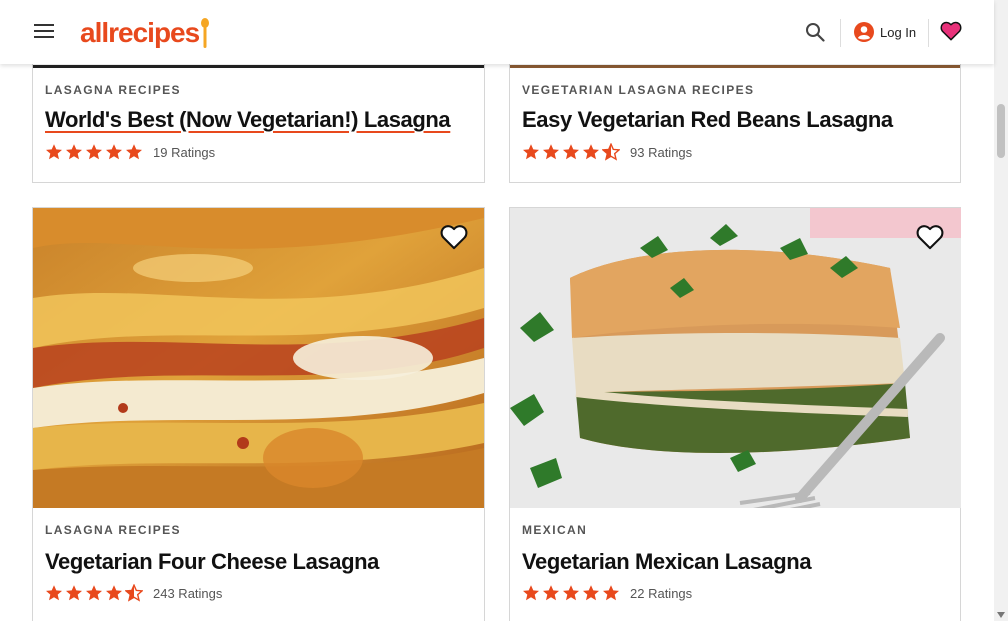 This screenshot has width=1008, height=621. What do you see at coordinates (1001, 615) in the screenshot?
I see `scroll-down-arrow-icon` at bounding box center [1001, 615].